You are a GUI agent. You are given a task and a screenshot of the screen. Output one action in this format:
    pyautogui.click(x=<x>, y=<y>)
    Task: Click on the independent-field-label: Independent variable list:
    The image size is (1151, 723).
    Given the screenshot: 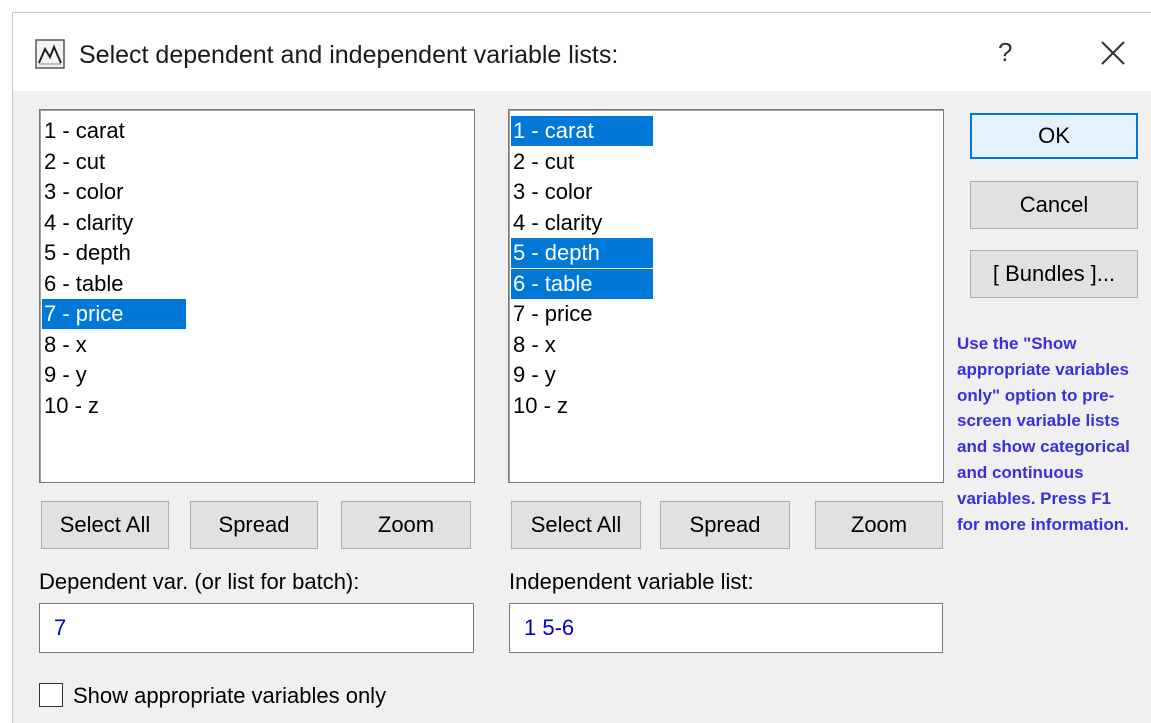 What is the action you would take?
    pyautogui.click(x=631, y=581)
    